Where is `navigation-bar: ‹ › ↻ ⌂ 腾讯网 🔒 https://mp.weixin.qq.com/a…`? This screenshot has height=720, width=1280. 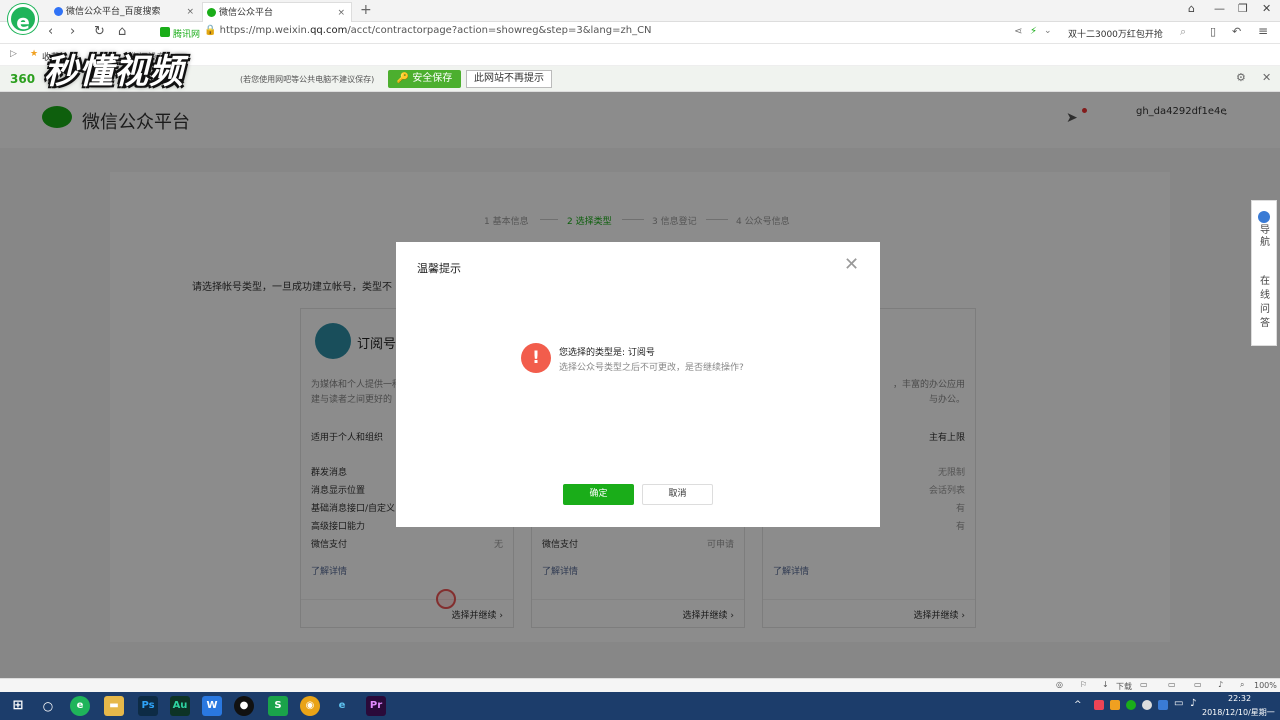
navigation-bar: ‹ › ↻ ⌂ 腾讯网 🔒 https://mp.weixin.qq.com/a… is located at coordinates (640, 33).